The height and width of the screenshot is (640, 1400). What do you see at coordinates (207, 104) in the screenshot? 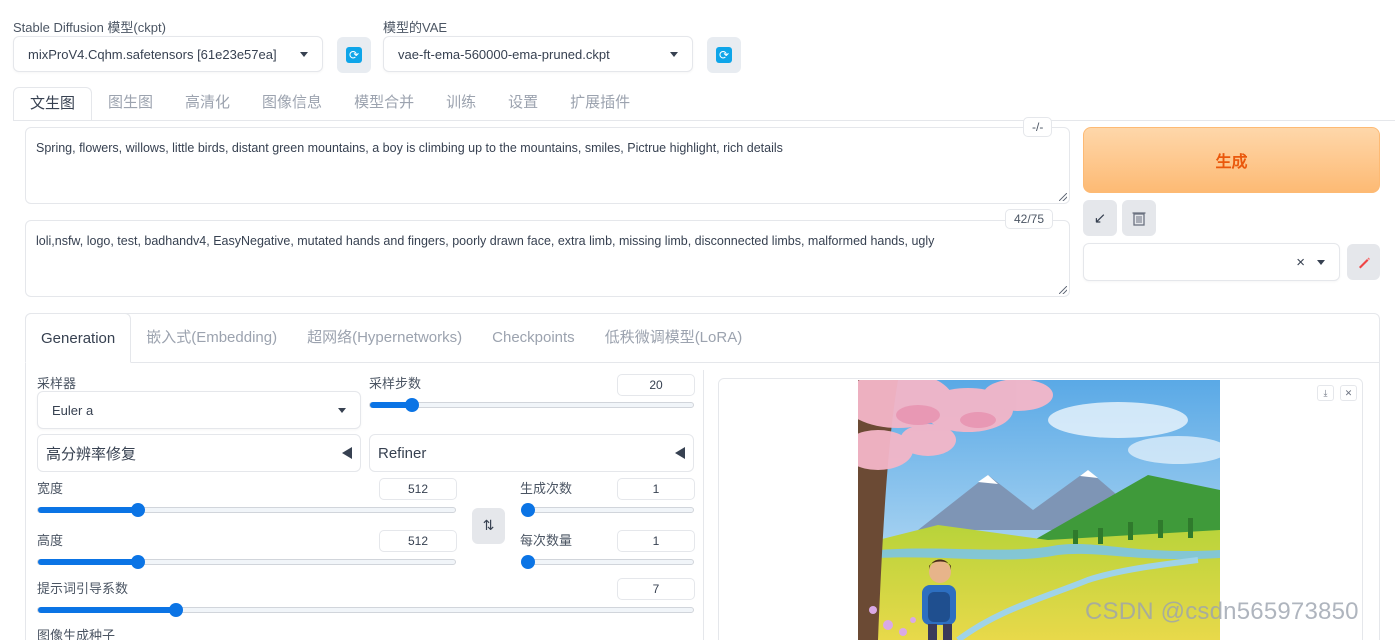
I see `tab-extras: 高清化` at bounding box center [207, 104].